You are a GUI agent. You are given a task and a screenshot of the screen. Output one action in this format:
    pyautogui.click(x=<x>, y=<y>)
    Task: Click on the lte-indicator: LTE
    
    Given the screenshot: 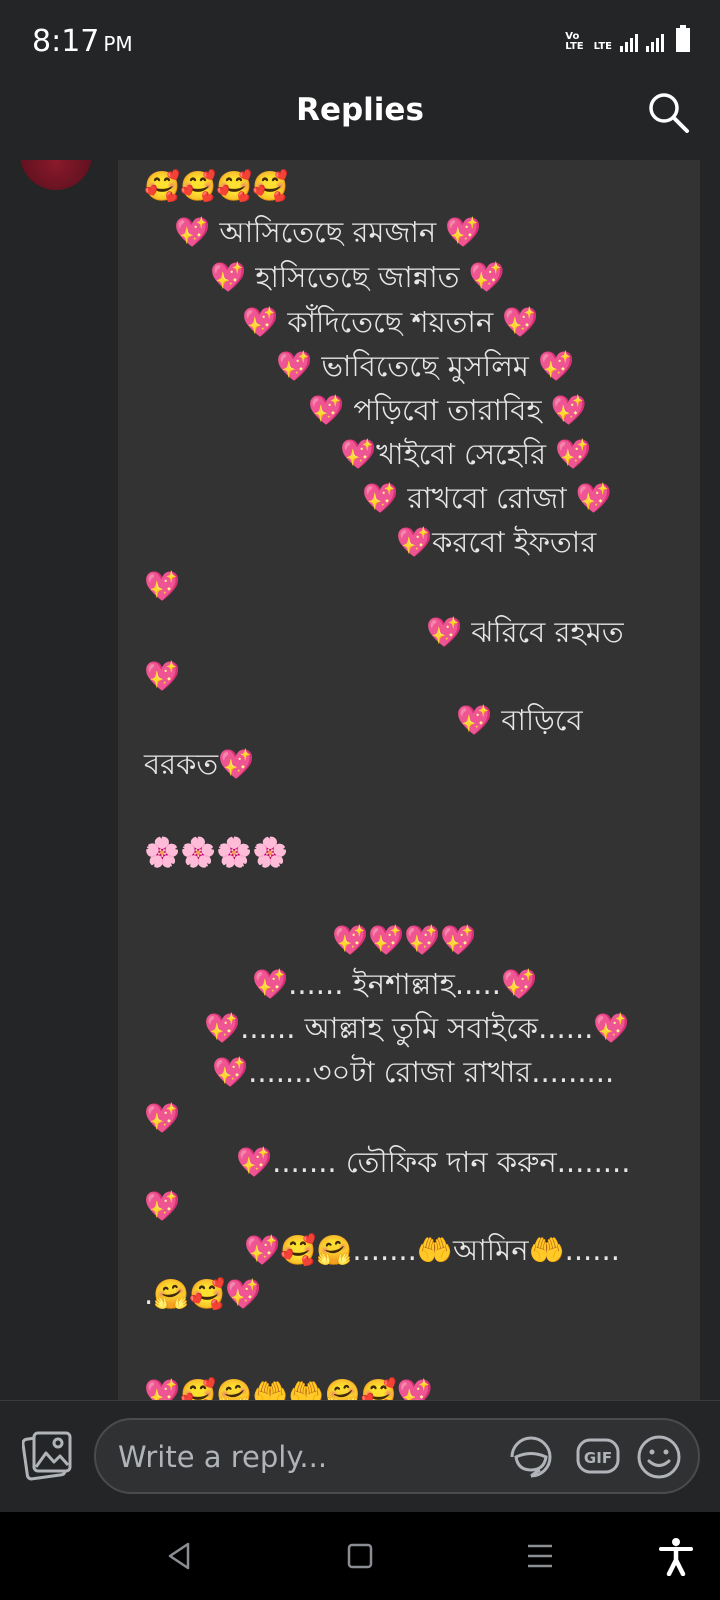 What is the action you would take?
    pyautogui.click(x=602, y=46)
    